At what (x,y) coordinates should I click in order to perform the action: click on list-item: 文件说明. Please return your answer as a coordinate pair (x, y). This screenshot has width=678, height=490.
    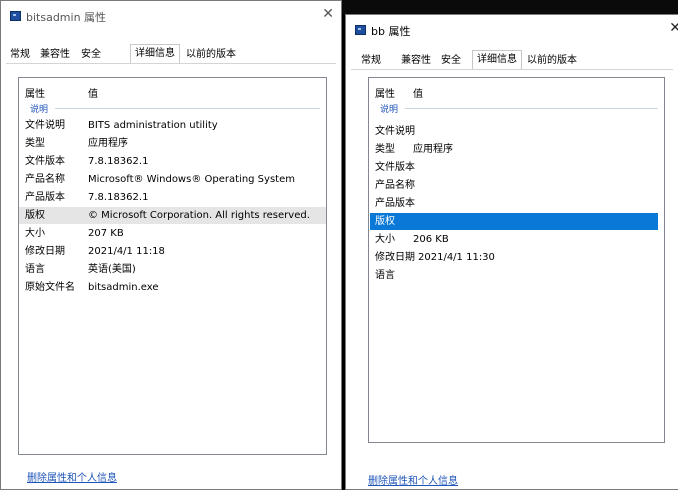
    Looking at the image, I should click on (516, 131).